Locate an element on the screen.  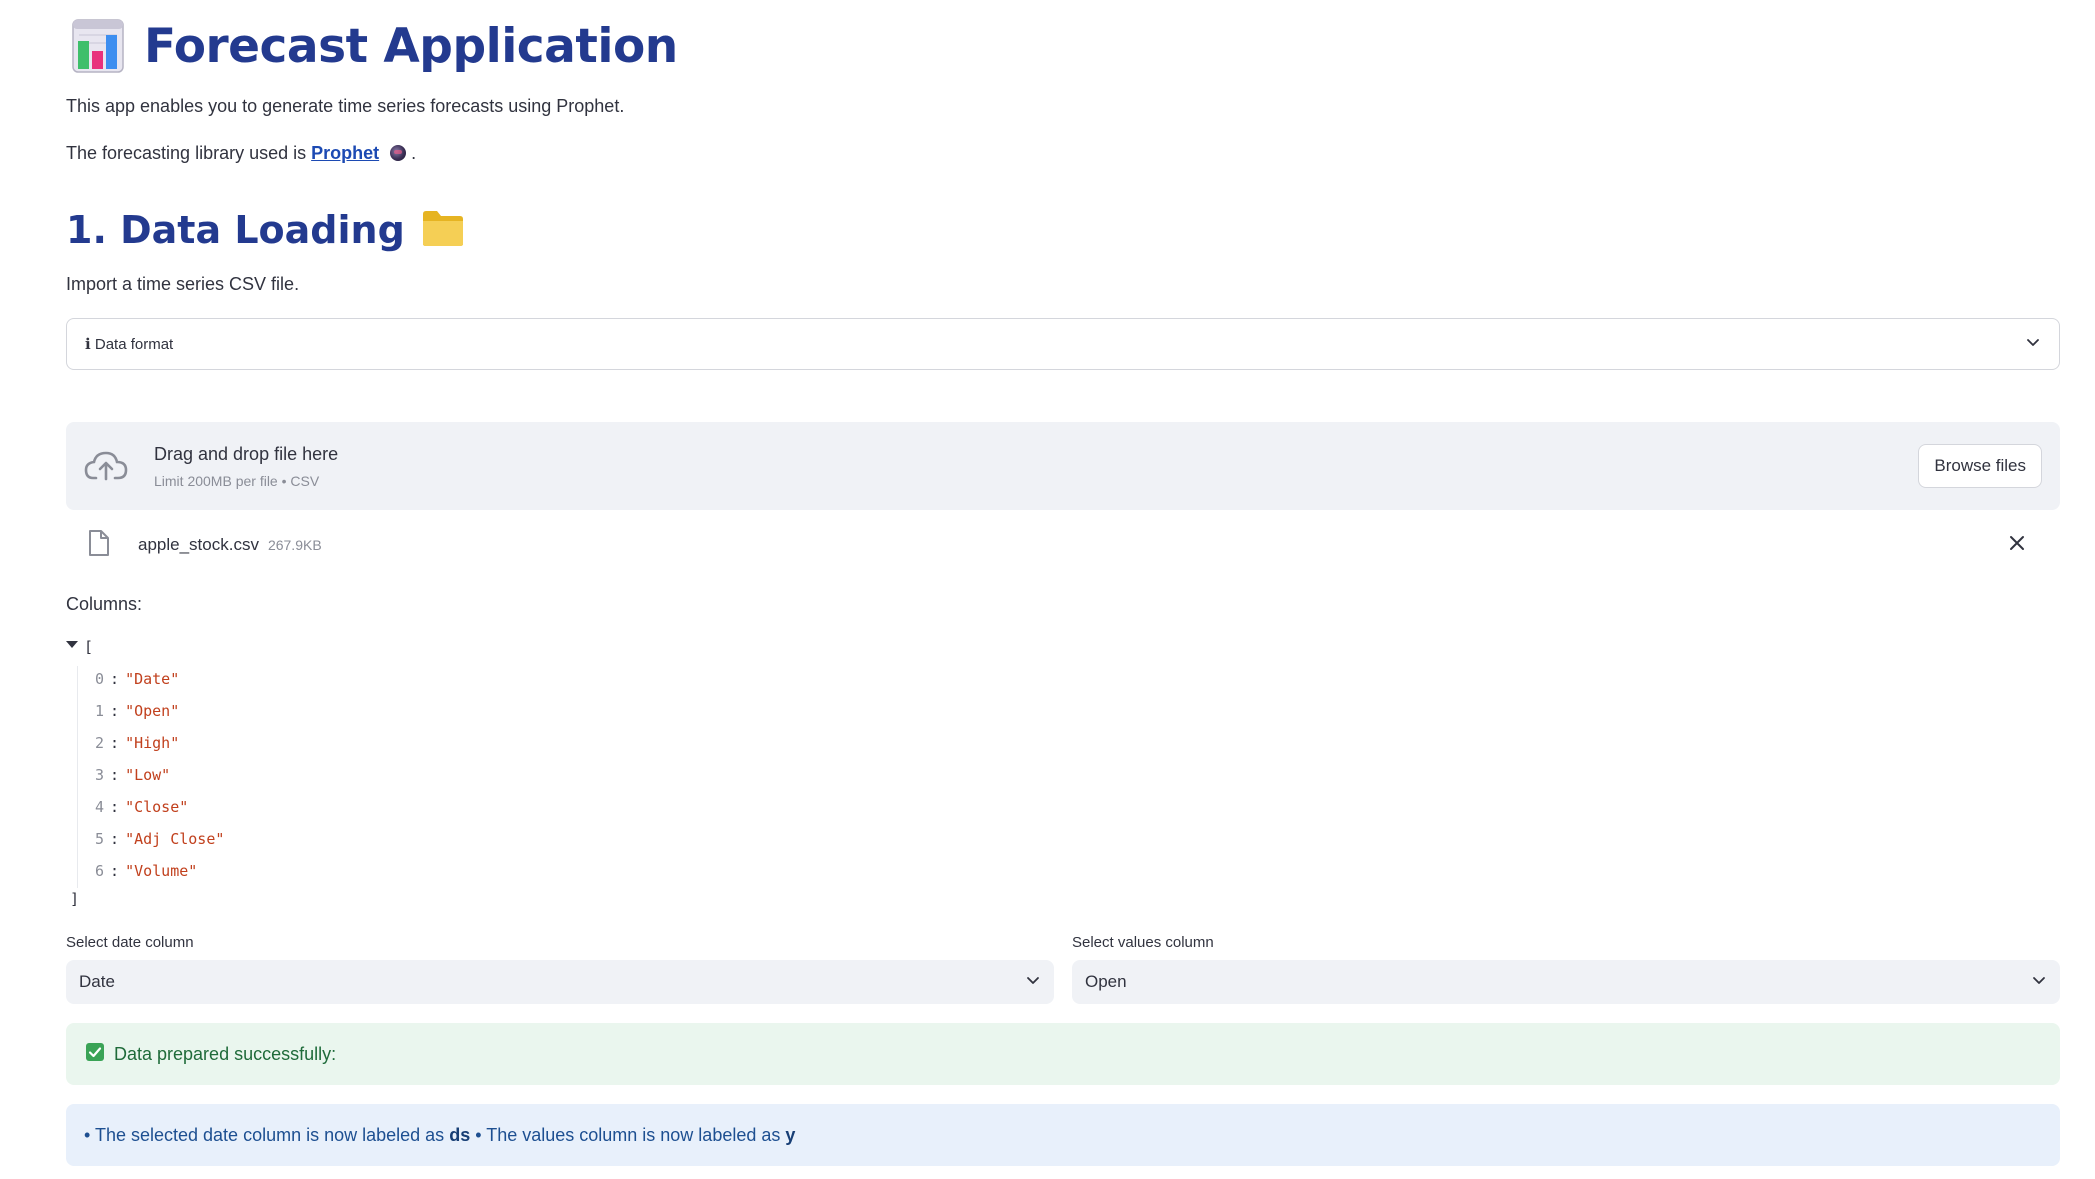
prophet-logo-icon is located at coordinates (398, 153).